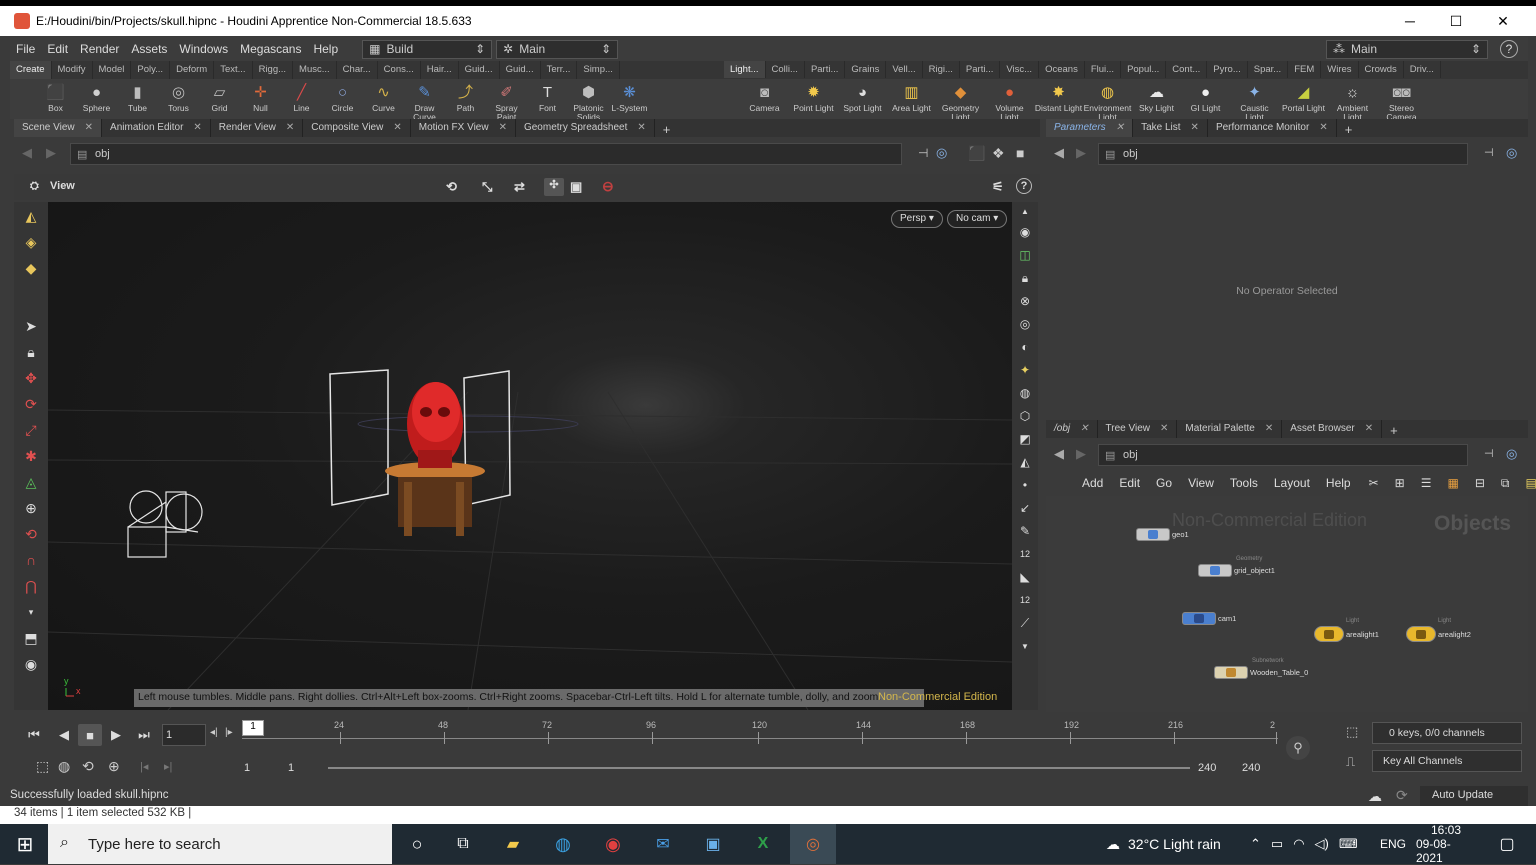 Image resolution: width=1536 pixels, height=865 pixels. I want to click on tool-circle: ○ Circle, so click(342, 96).